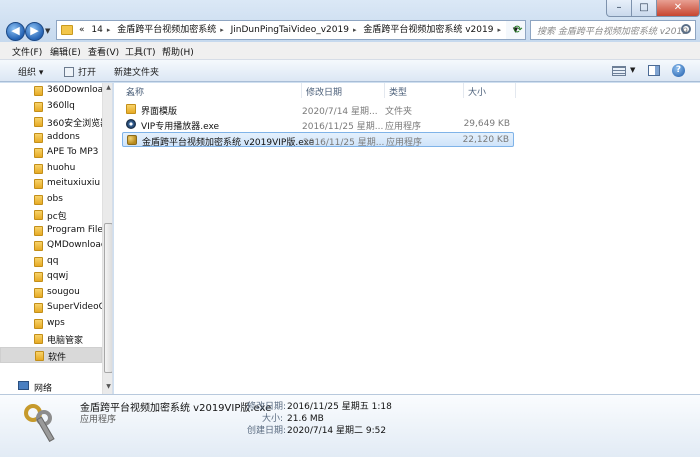 The image size is (700, 457). I want to click on refresh-icon: ⟳, so click(518, 30).